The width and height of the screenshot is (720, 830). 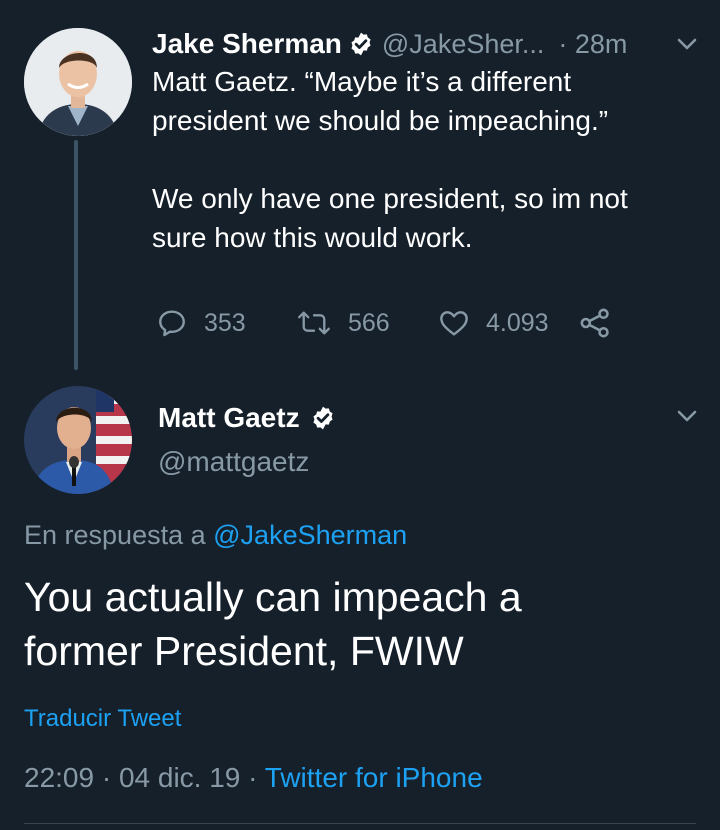 What do you see at coordinates (592, 44) in the screenshot?
I see `tweet1-time: · 28m` at bounding box center [592, 44].